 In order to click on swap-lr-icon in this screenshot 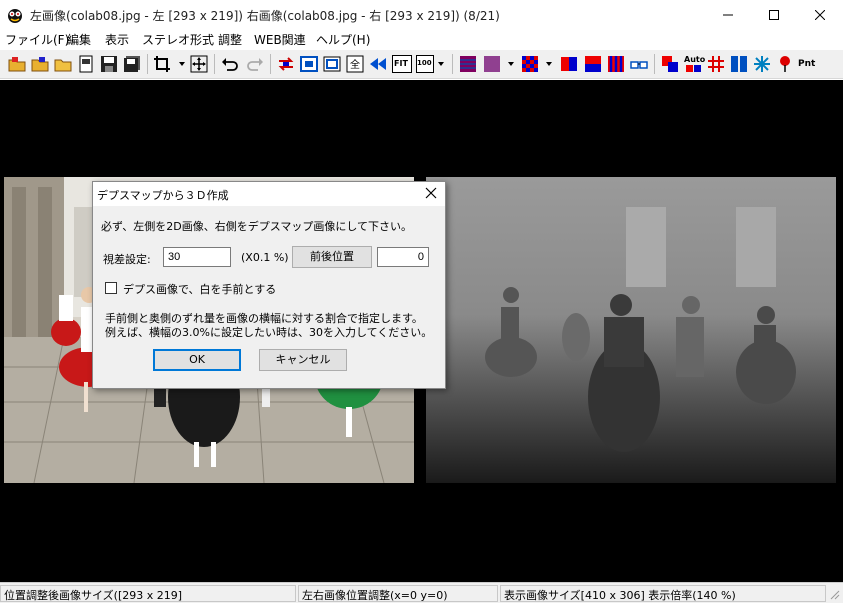, I will do `click(286, 64)`.